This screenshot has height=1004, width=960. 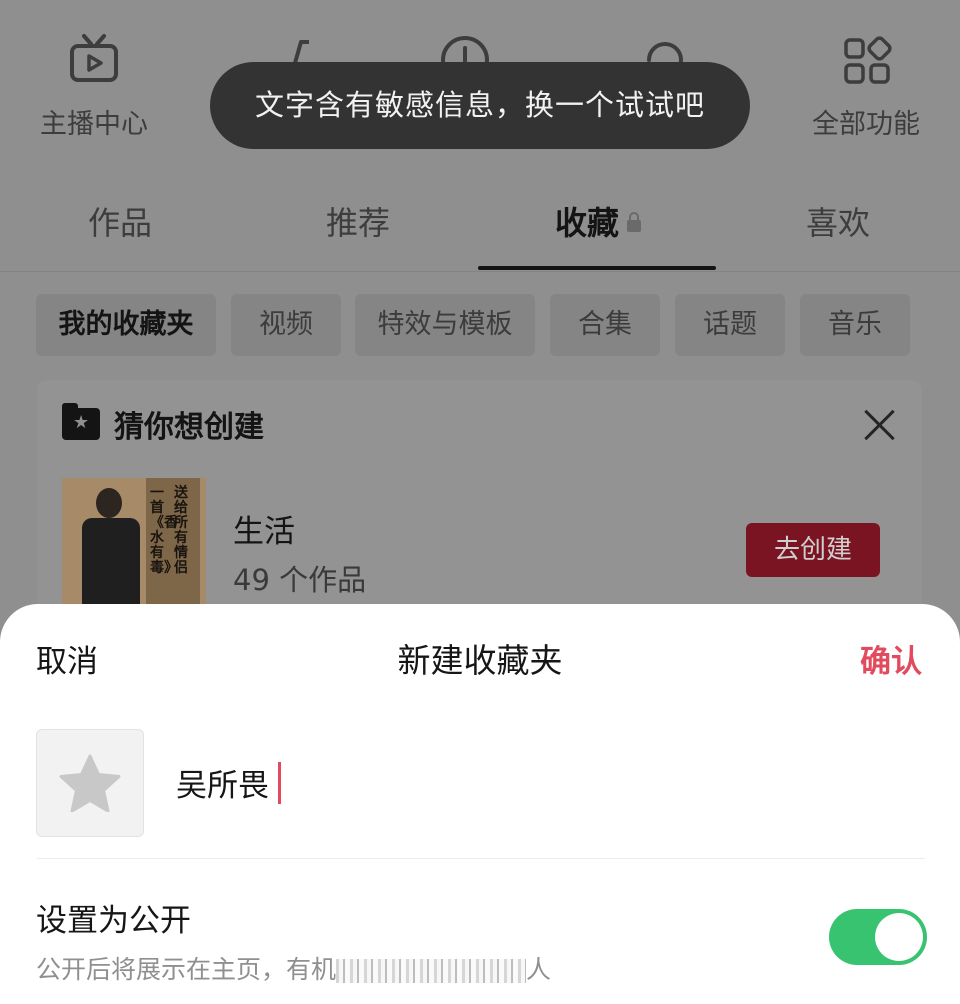 I want to click on tab-label: 作品, so click(x=119, y=223).